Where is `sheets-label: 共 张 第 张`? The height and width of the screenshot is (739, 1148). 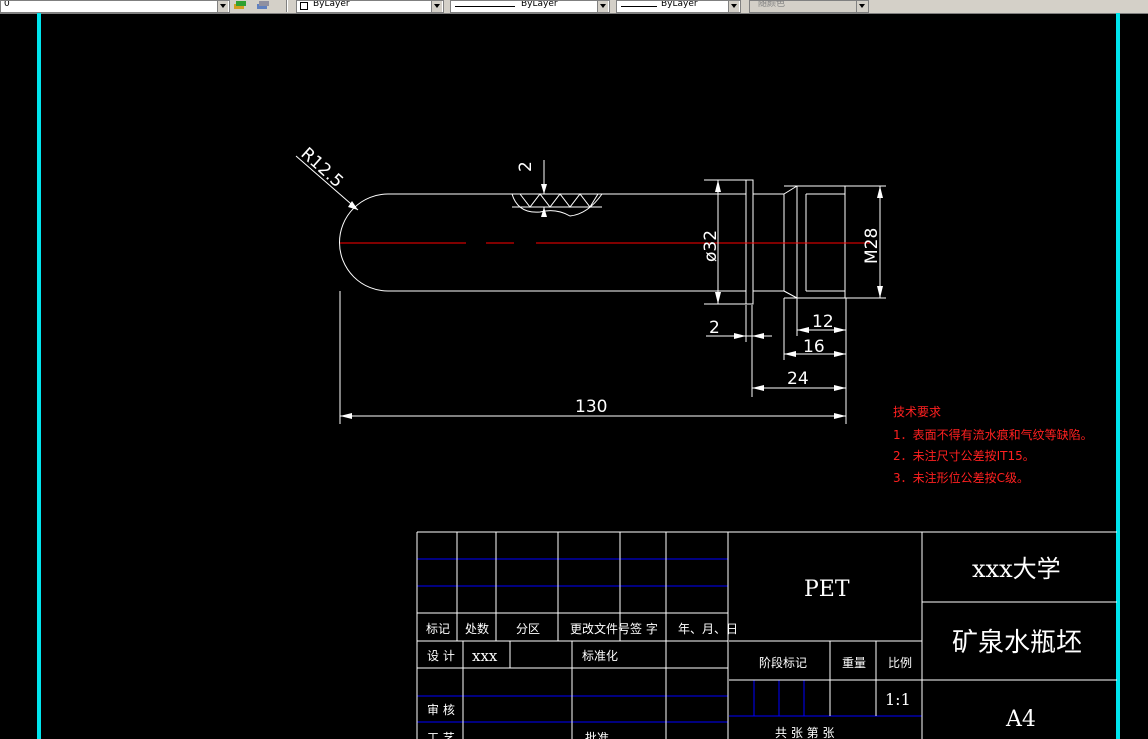
sheets-label: 共 张 第 张 is located at coordinates (804, 732).